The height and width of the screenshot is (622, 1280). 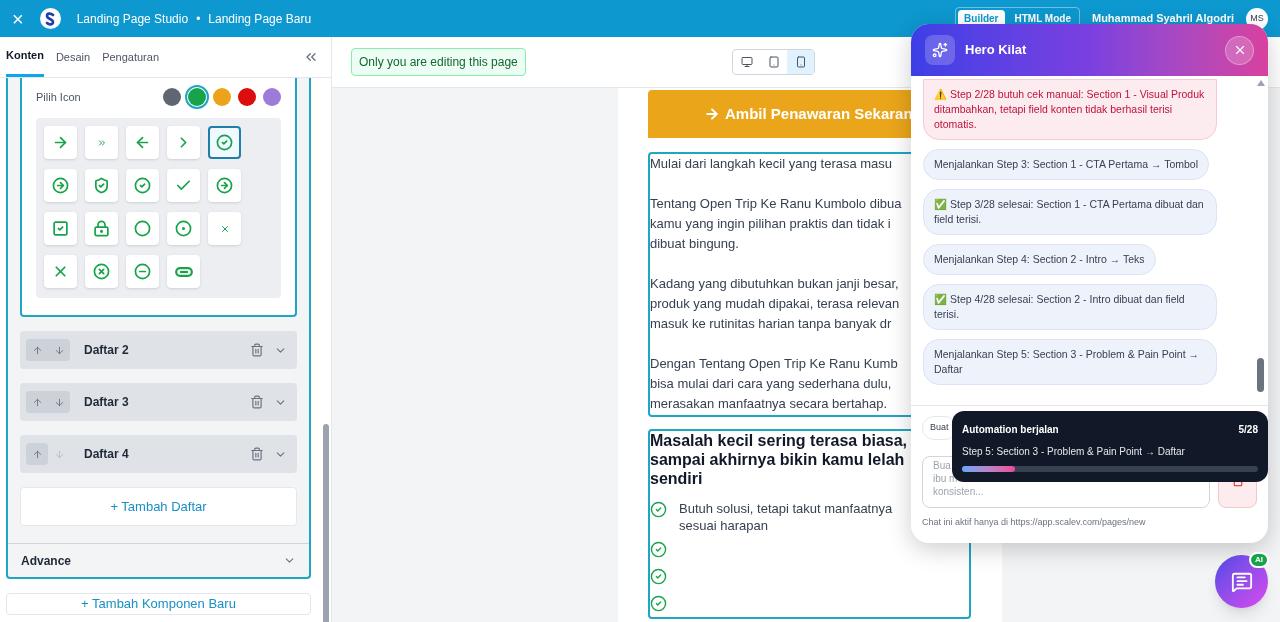 What do you see at coordinates (771, 164) in the screenshot?
I see `paragraph: Mulai dari langkah kecil yang terasa masu` at bounding box center [771, 164].